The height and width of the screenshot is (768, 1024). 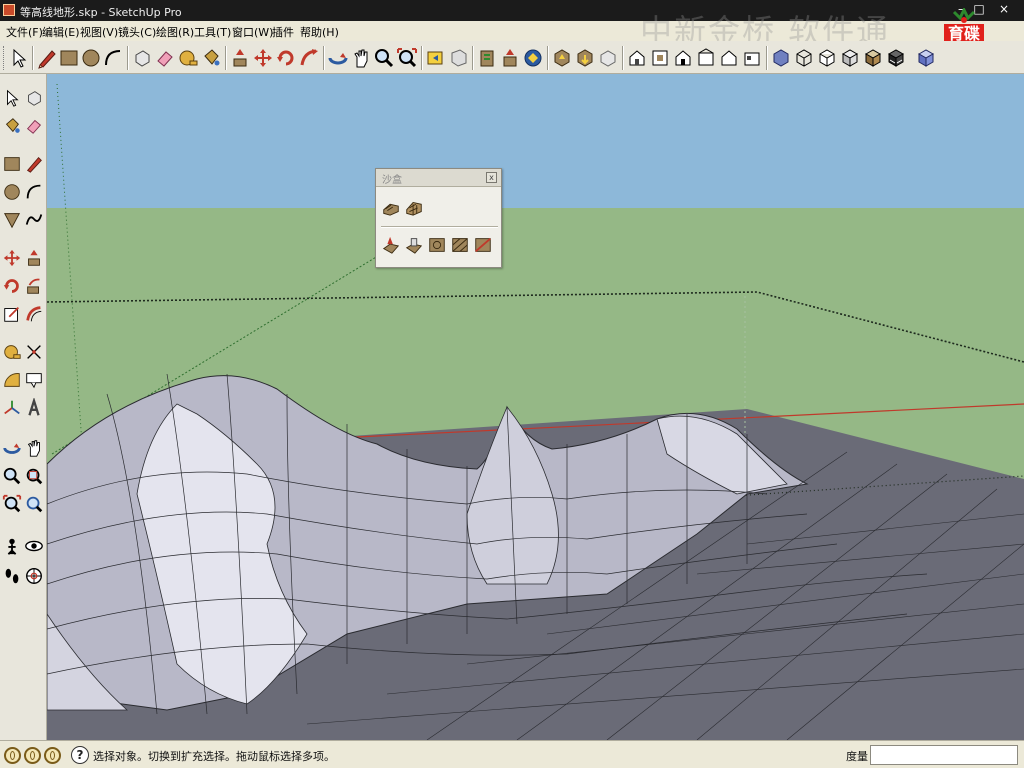 What do you see at coordinates (12, 408) in the screenshot?
I see `axes-icon` at bounding box center [12, 408].